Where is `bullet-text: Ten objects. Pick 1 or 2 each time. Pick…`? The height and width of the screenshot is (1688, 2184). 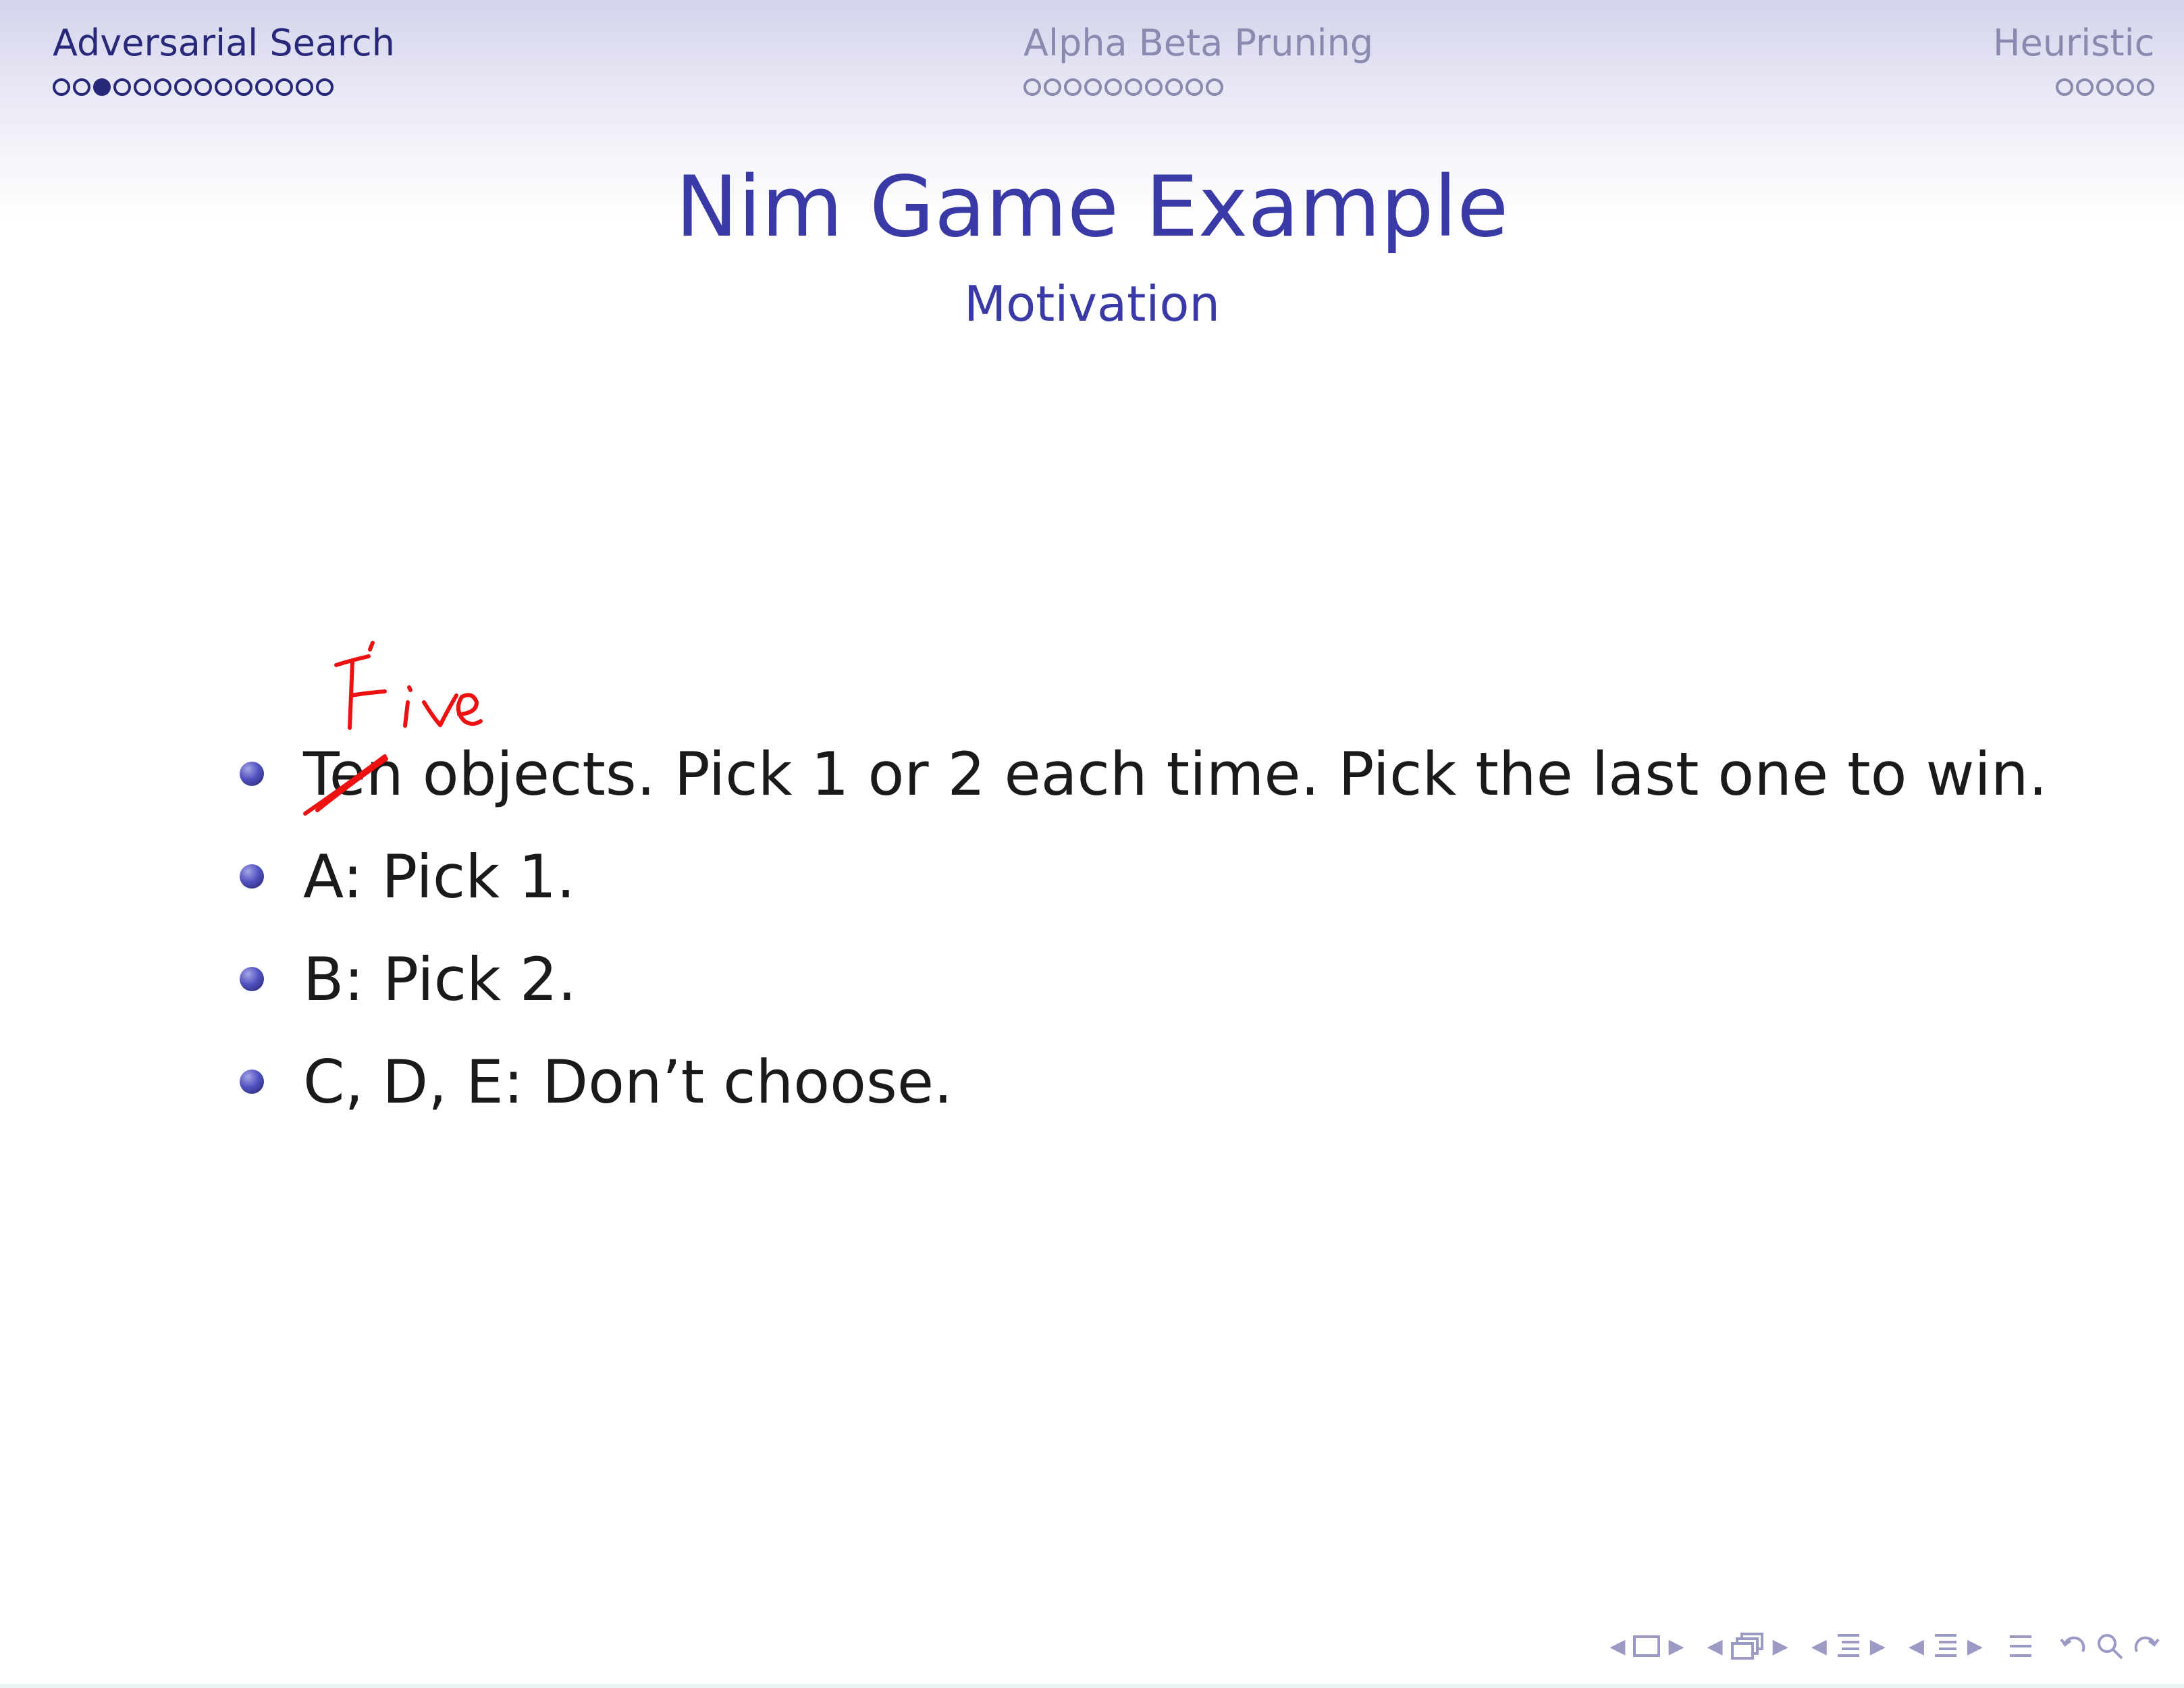 bullet-text: Ten objects. Pick 1 or 2 each time. Pick… is located at coordinates (1175, 774).